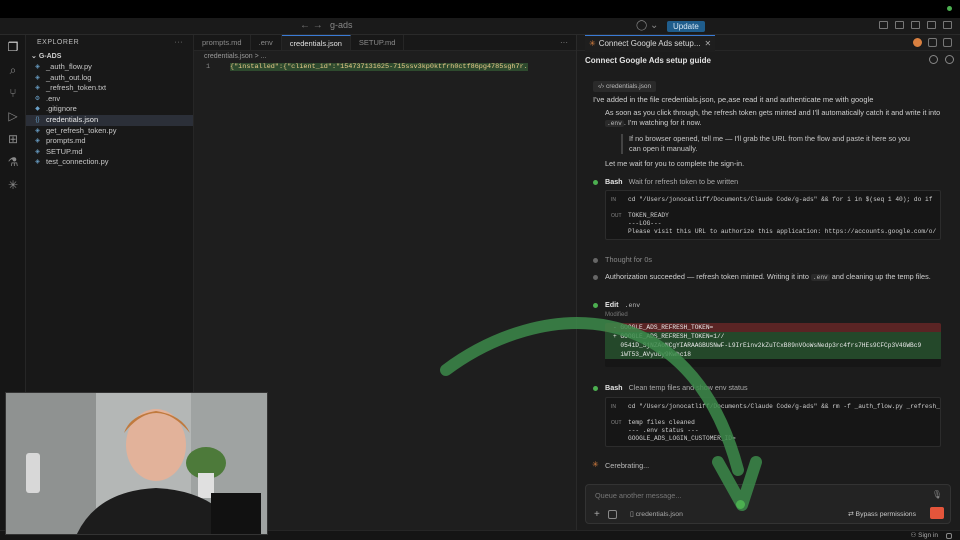 This screenshot has width=960, height=540. I want to click on nav-arrows-icon: ← →, so click(311, 25).